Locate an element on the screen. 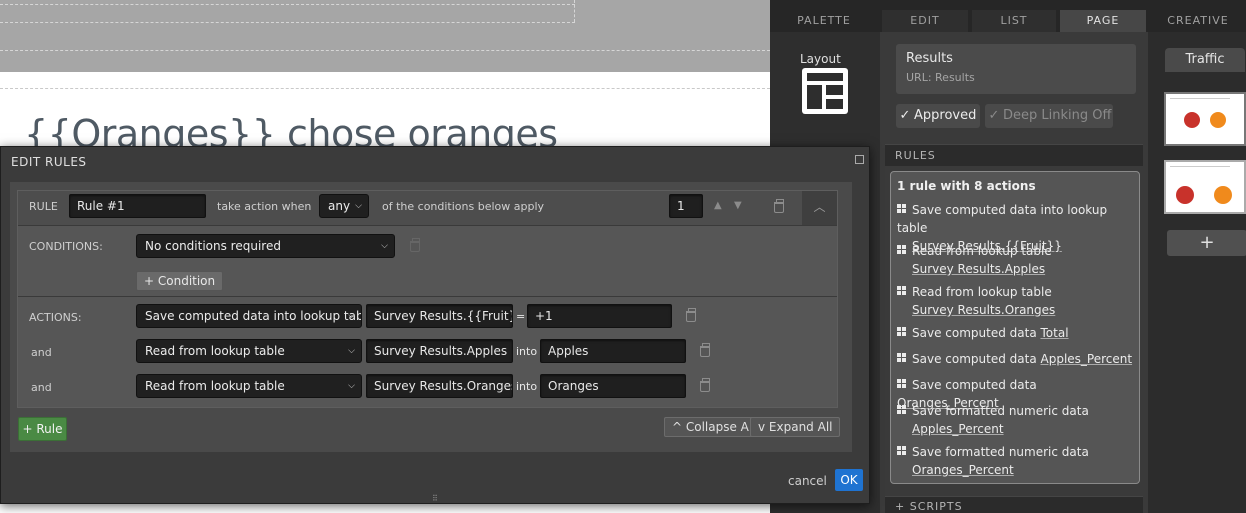 The image size is (1246, 513). page-info-box: Results URL: Results is located at coordinates (1016, 69).